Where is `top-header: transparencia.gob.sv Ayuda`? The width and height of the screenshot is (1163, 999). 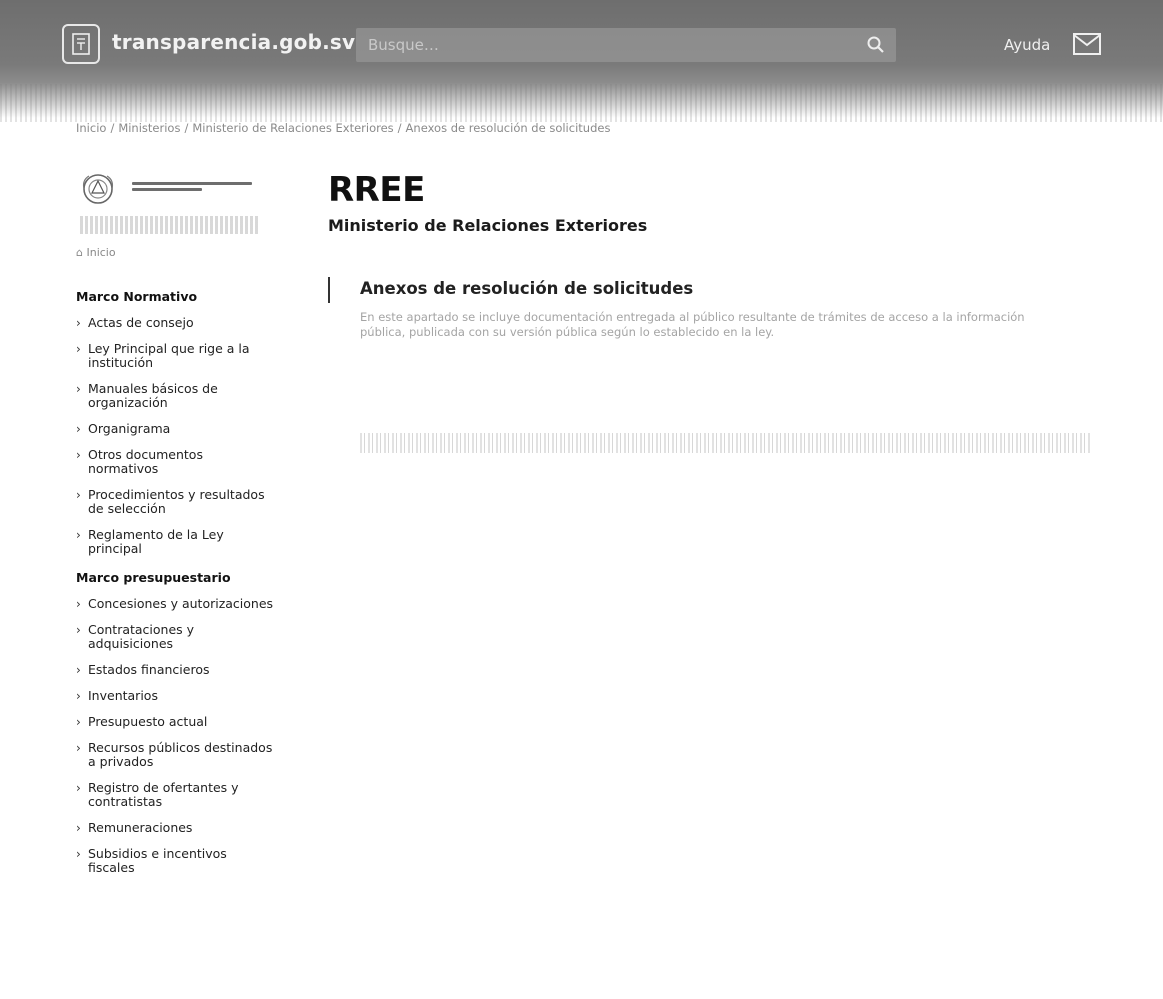
top-header: transparencia.gob.sv Ayuda is located at coordinates (581, 61).